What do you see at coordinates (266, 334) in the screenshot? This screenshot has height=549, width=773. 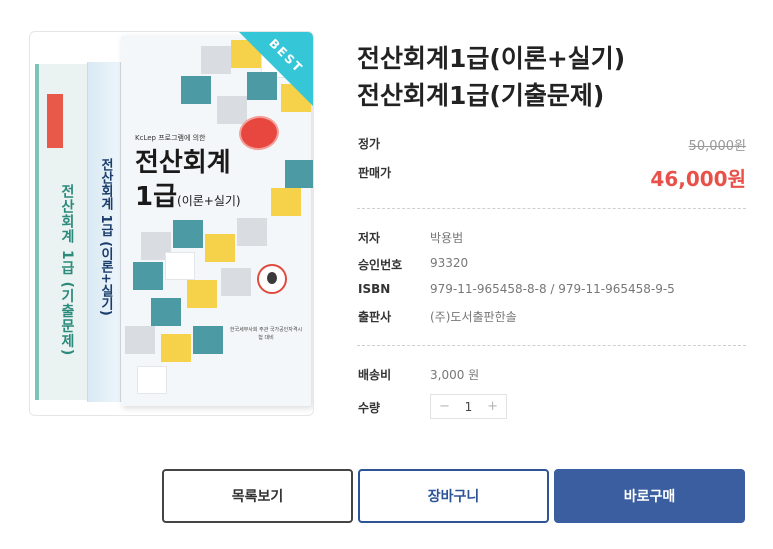 I see `cover-description: 한국세무사회 주관 국가공인자격시험 대비` at bounding box center [266, 334].